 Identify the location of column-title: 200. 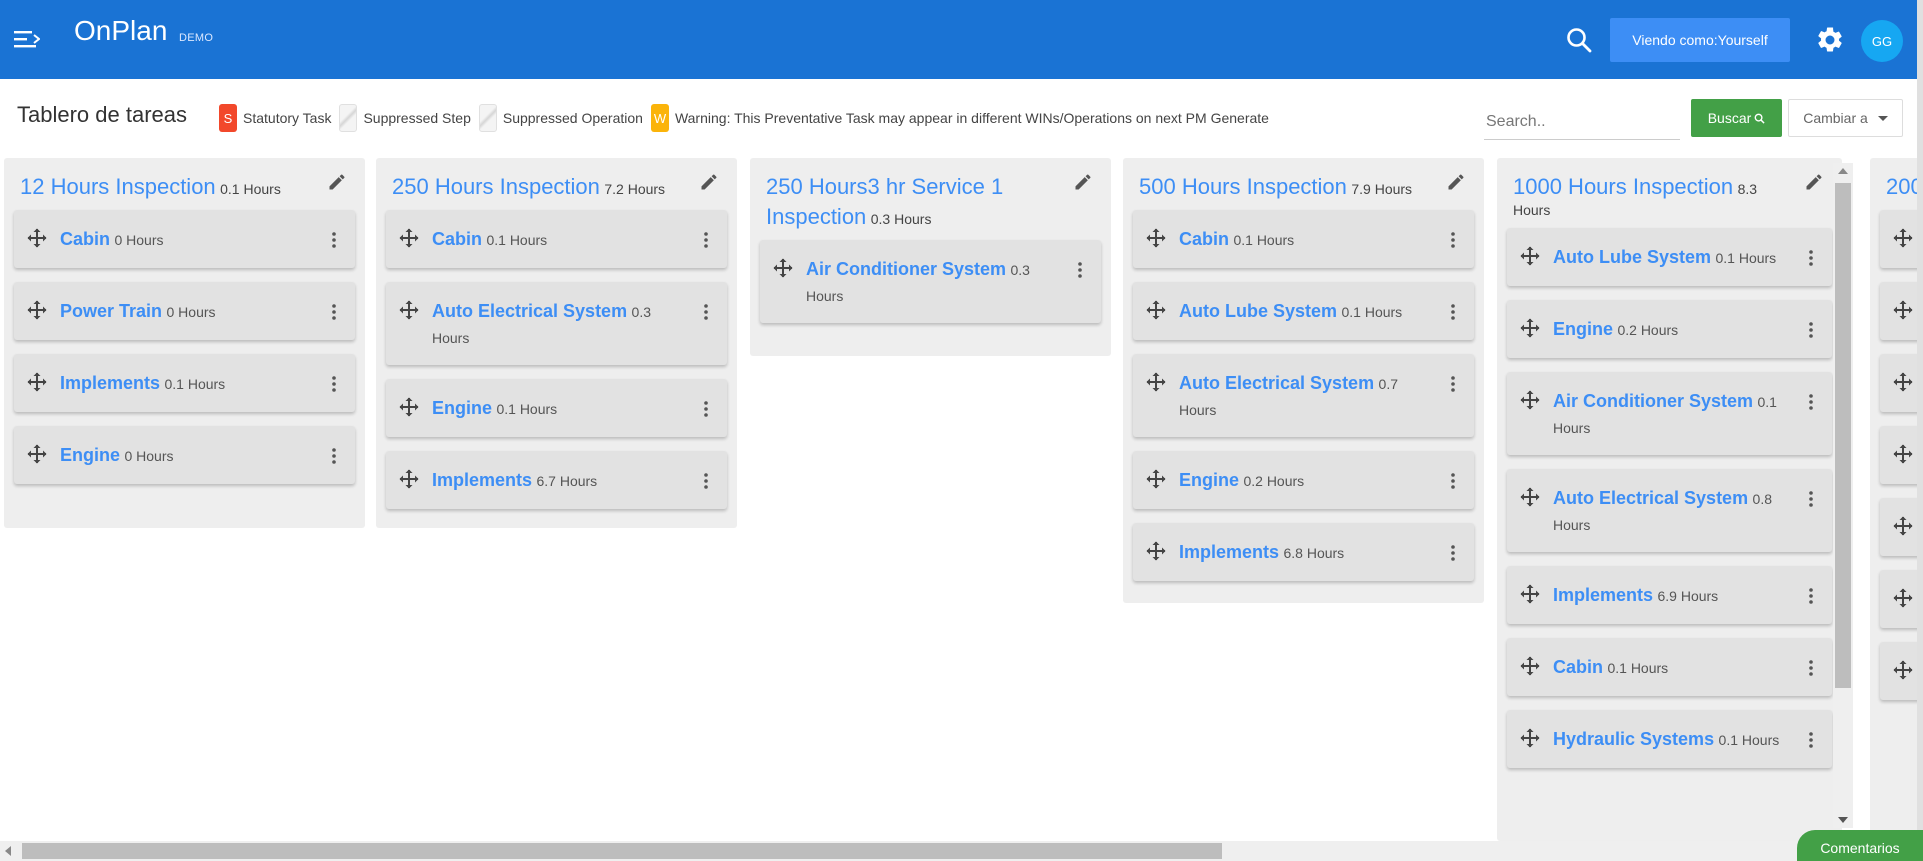
(1901, 186).